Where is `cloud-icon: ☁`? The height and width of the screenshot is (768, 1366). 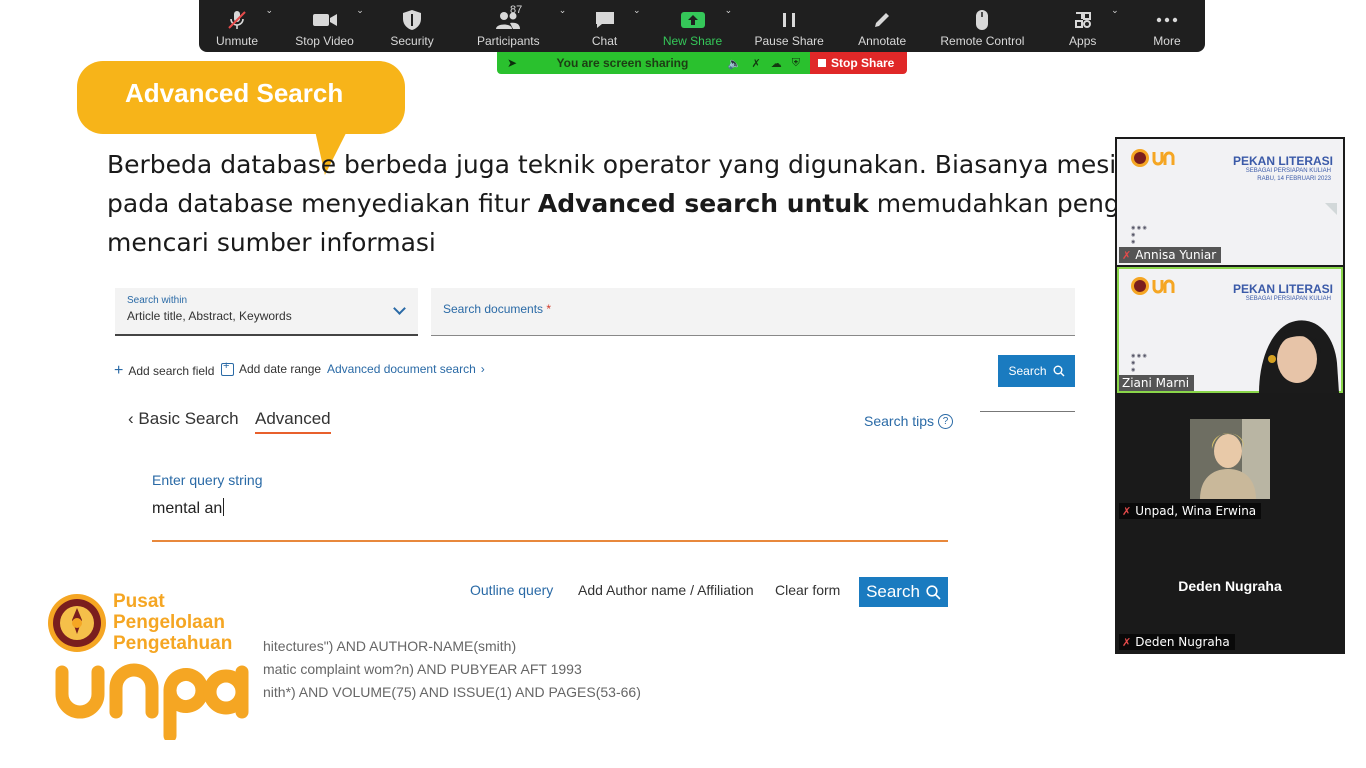
cloud-icon: ☁ is located at coordinates (776, 63).